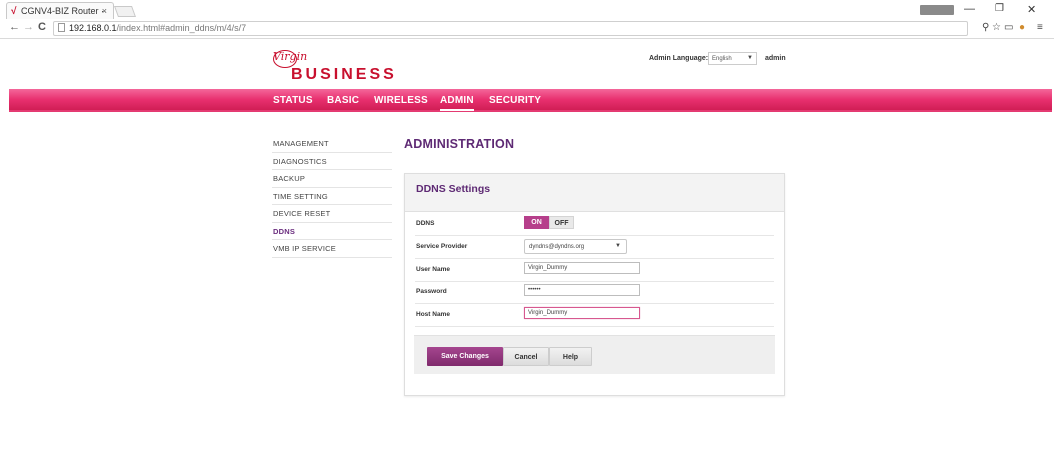 The width and height of the screenshot is (1054, 471). Describe the element at coordinates (343, 100) in the screenshot. I see `nav-basic: BASIC` at that location.